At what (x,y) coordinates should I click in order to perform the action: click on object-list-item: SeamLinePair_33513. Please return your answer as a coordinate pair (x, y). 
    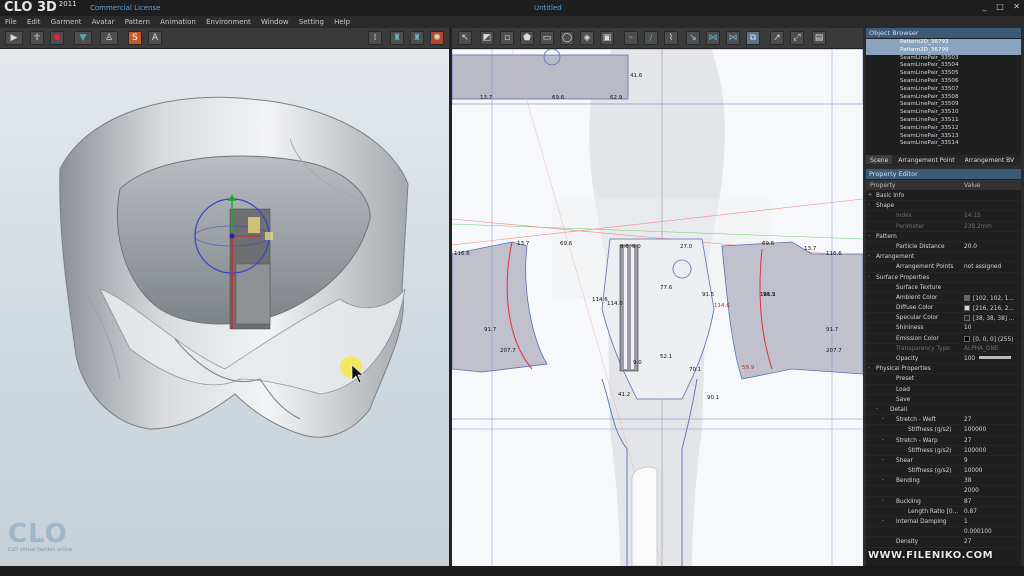
    Looking at the image, I should click on (943, 137).